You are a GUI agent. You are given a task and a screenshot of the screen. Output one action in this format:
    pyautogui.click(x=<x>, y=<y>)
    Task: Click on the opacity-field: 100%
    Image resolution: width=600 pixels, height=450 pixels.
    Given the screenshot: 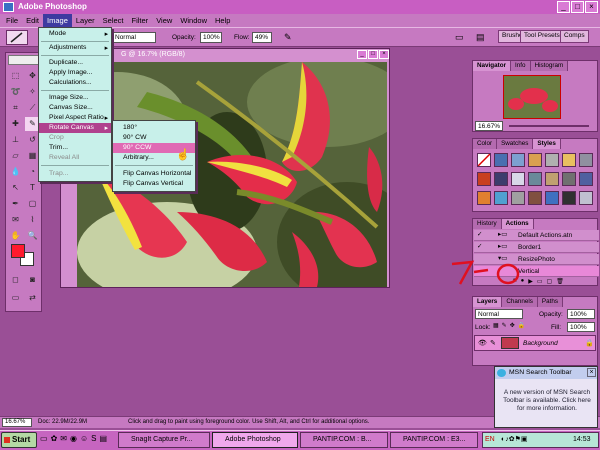 What is the action you would take?
    pyautogui.click(x=211, y=37)
    